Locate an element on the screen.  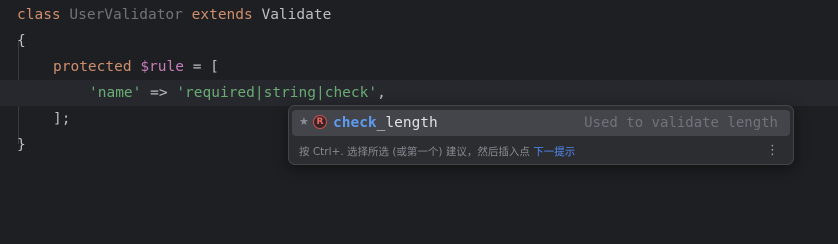
keyword-protected: protected is located at coordinates (92, 67).